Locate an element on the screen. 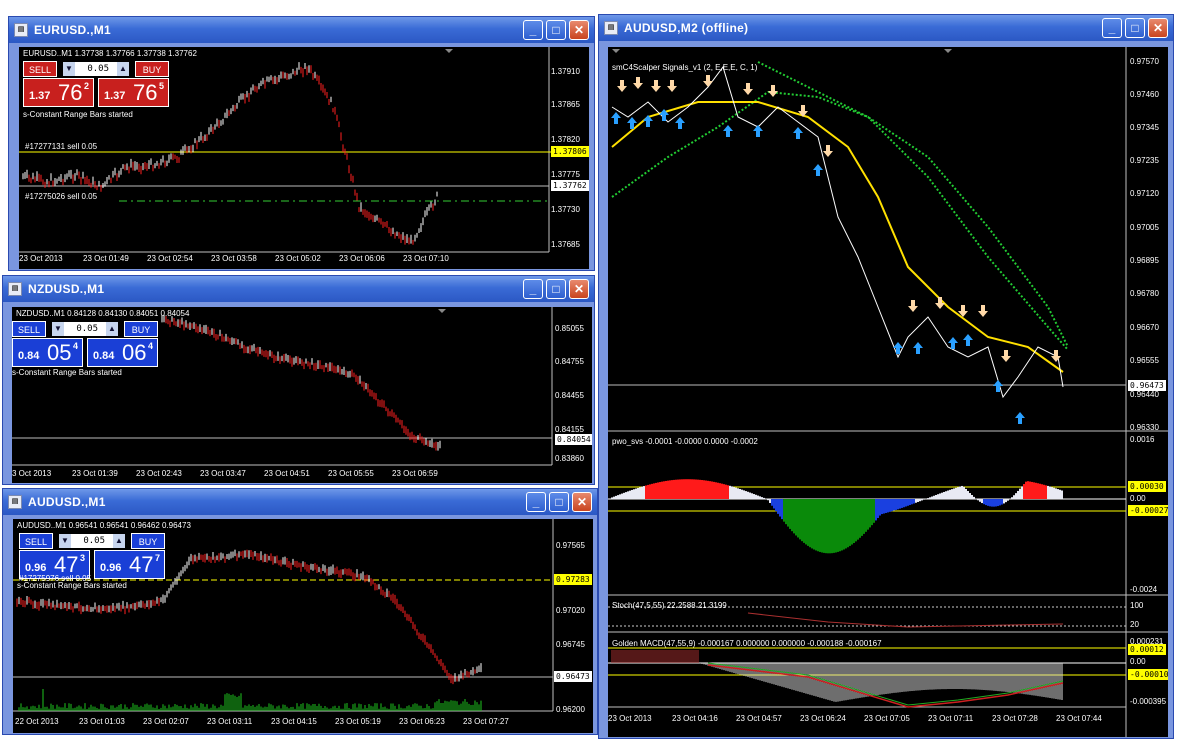 The height and width of the screenshot is (756, 1190). buy-price-box: 0.84 06 4 is located at coordinates (122, 352).